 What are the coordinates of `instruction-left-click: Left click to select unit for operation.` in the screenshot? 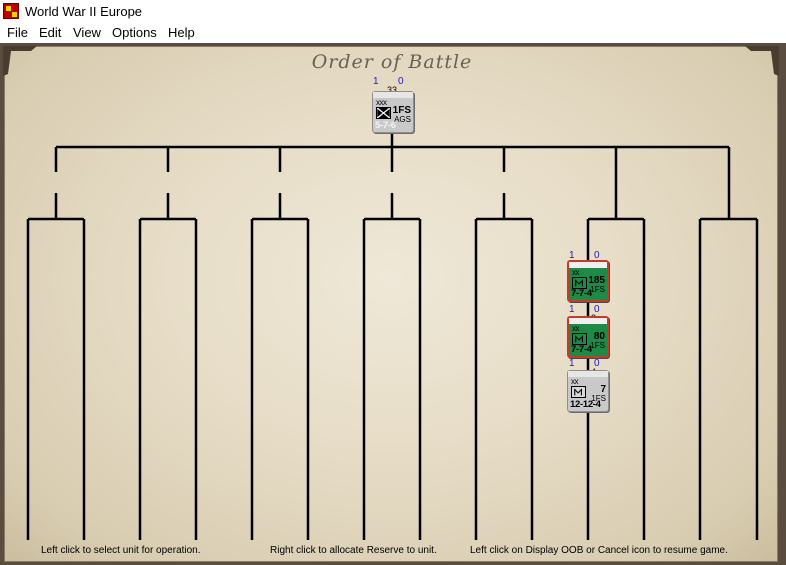 It's located at (121, 550).